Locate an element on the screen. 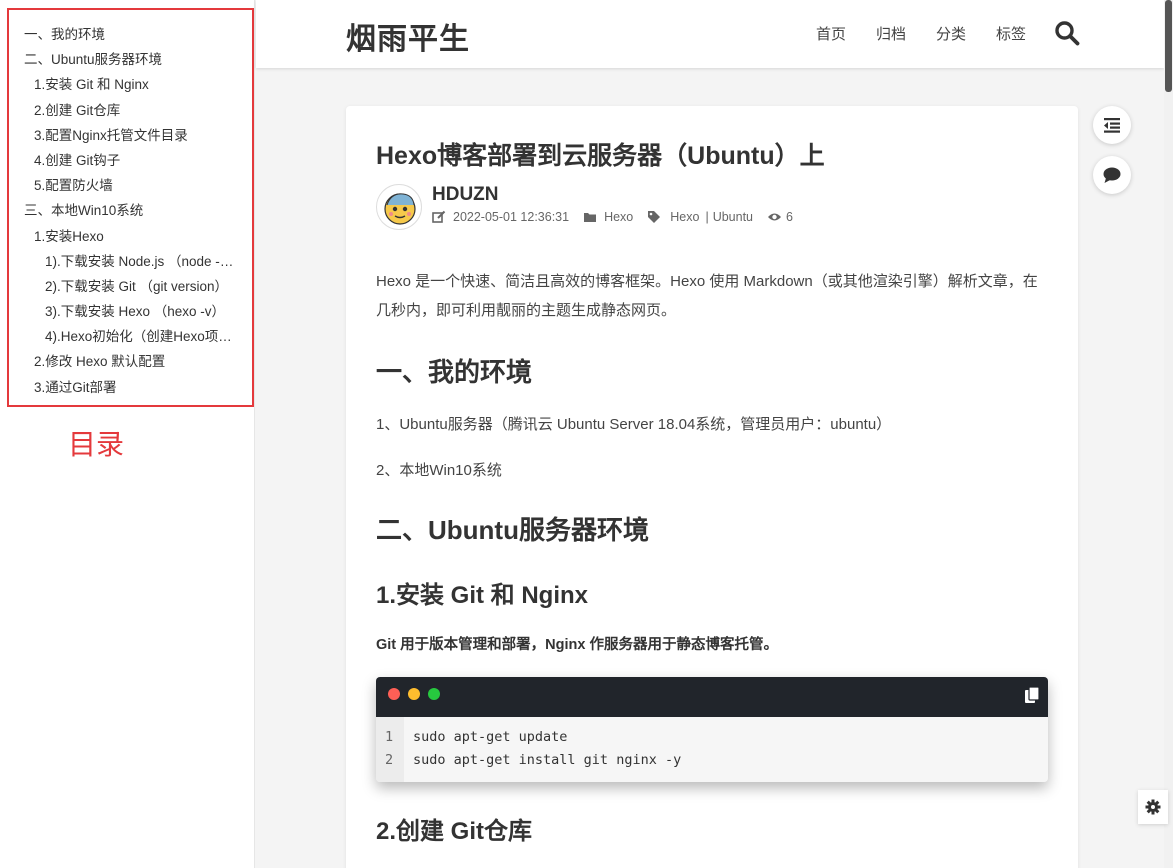  toc-item: 5.配置防火墙 is located at coordinates (130, 185).